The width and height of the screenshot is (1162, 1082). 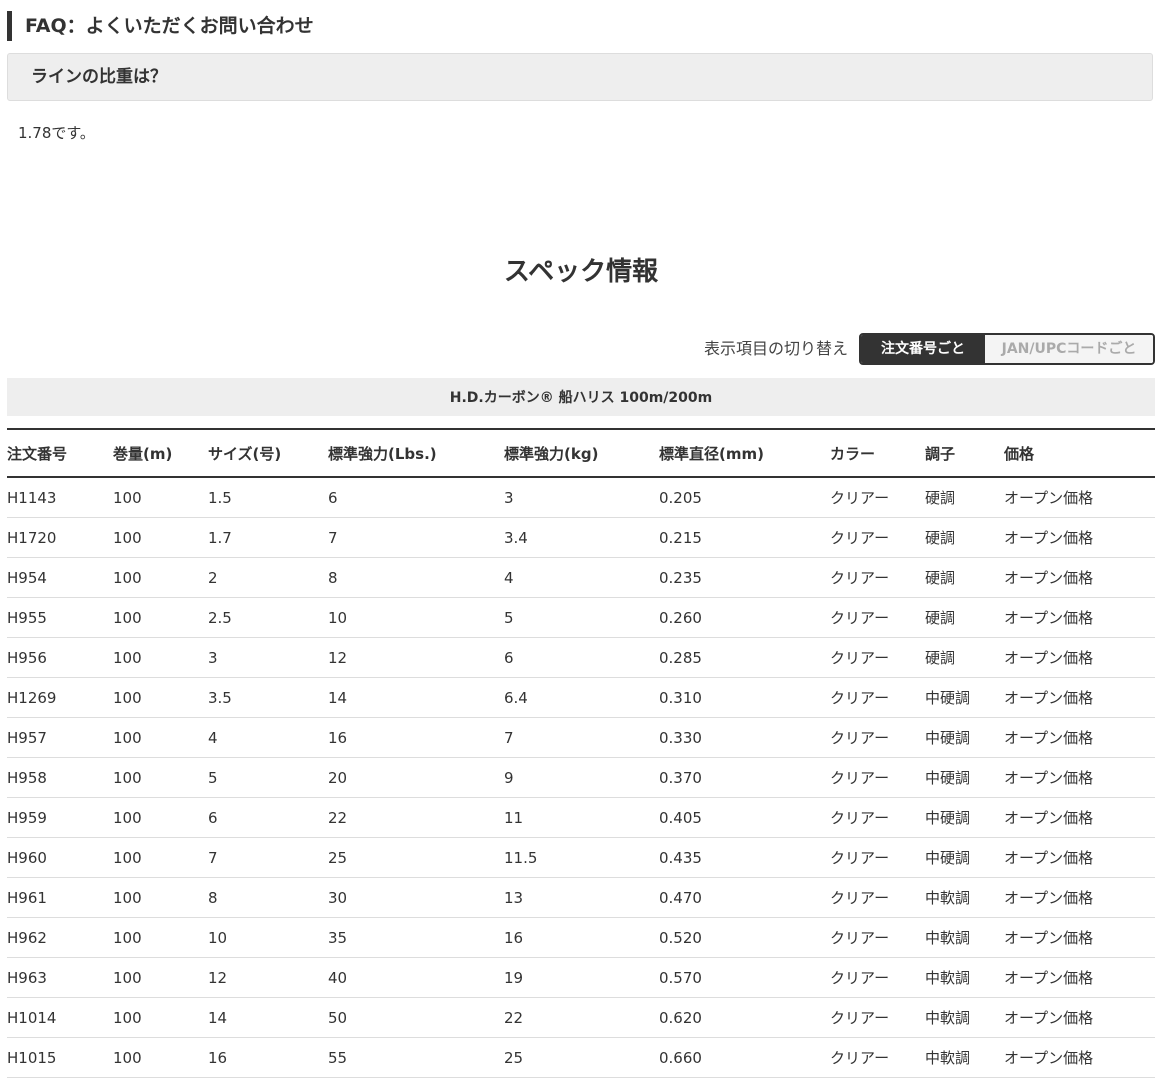 I want to click on table-row: H1269 100 3.5 14 6.4 0.310 クリアー 中硬調 オープン価格, so click(x=581, y=697).